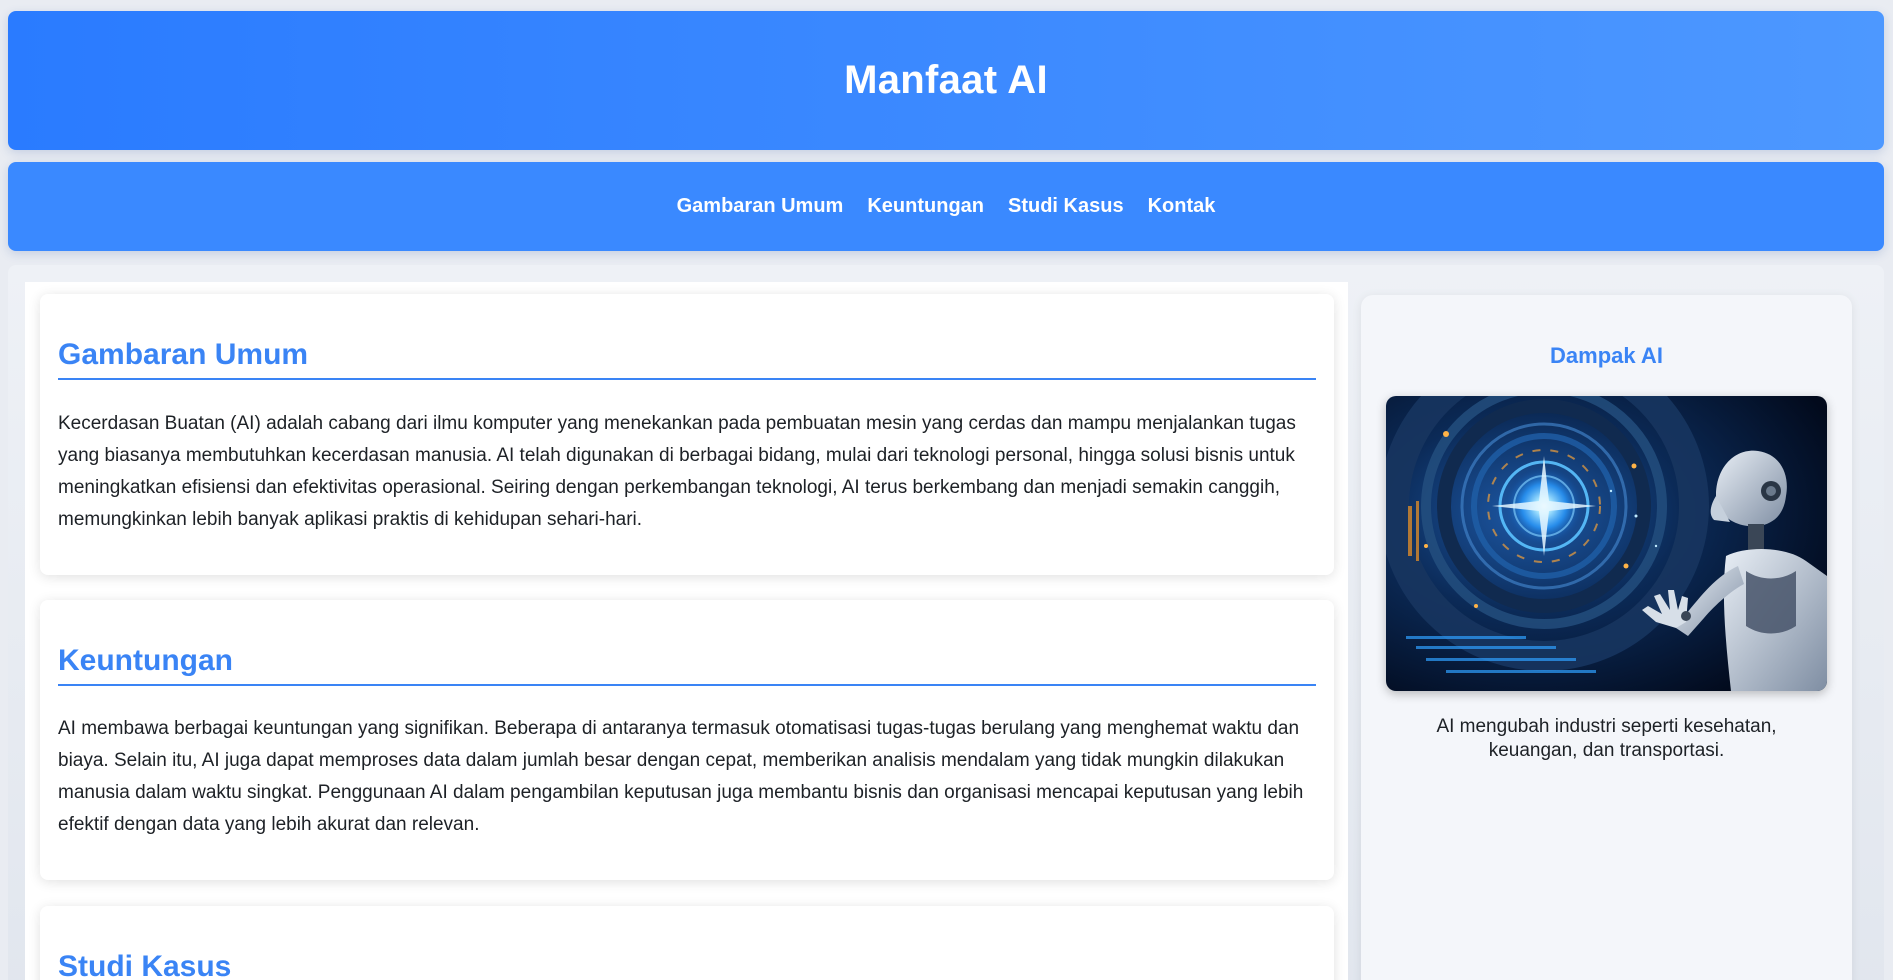 This screenshot has width=1893, height=980. I want to click on site-header: Manfaat AI, so click(946, 80).